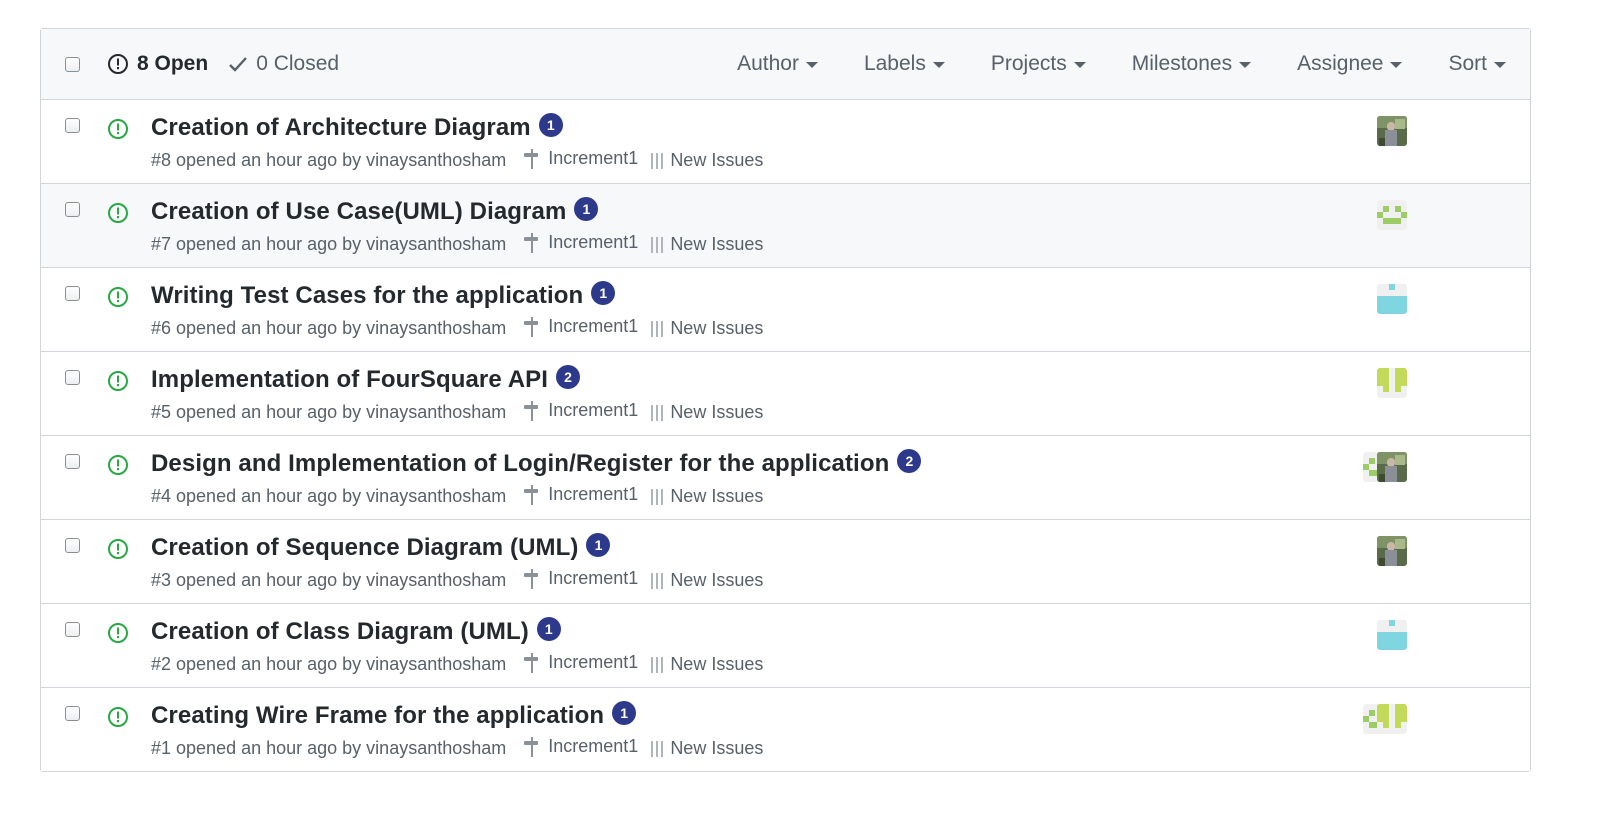  I want to click on issue-title-link: Creating Wire Frame for the application, so click(377, 716).